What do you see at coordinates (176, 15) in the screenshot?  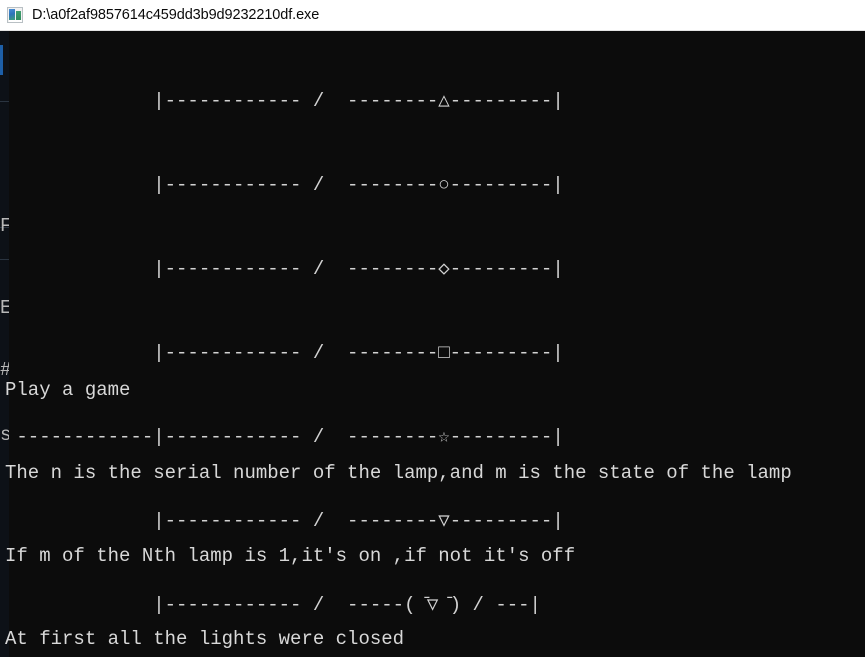 I see `window-title: D:\a0f2af9857614c459dd3b9d9232210df.exe` at bounding box center [176, 15].